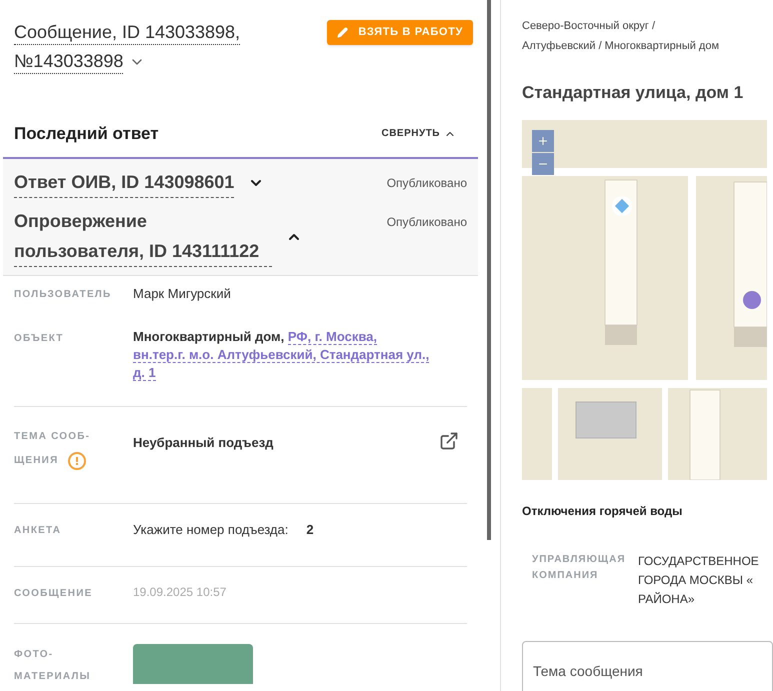 This screenshot has width=773, height=691. Describe the element at coordinates (143, 236) in the screenshot. I see `response-title: Опровержение пользователя, ID 143111122` at that location.